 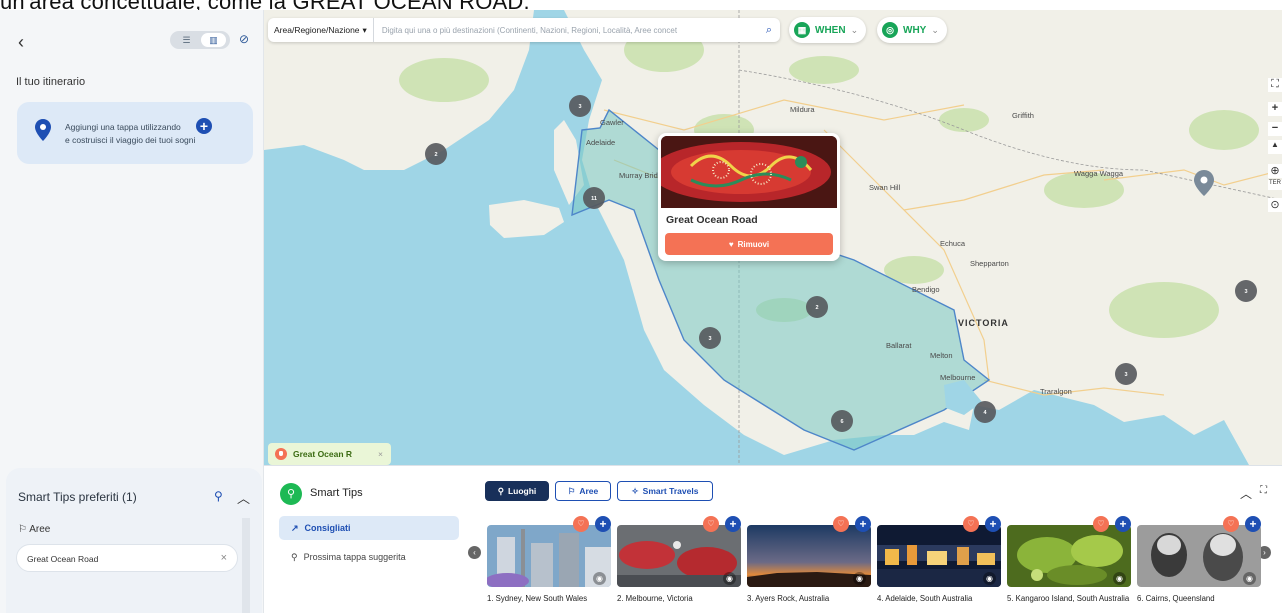 I want to click on sparkle-icon: ✧, so click(x=635, y=490).